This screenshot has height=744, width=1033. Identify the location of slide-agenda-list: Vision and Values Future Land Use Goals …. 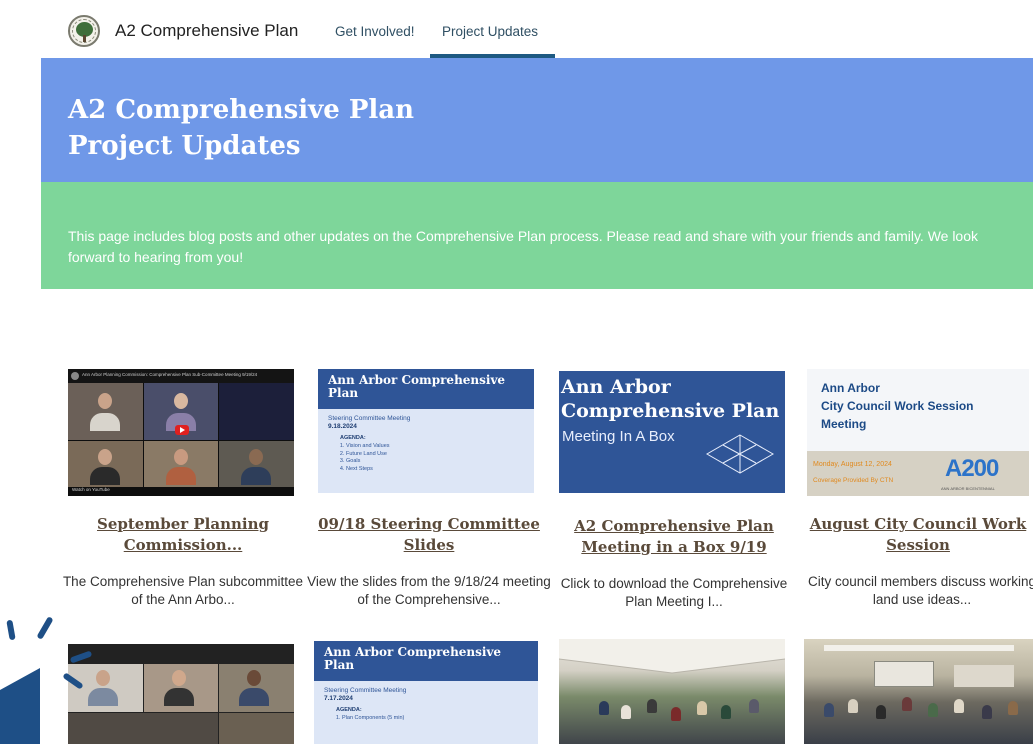
(368, 458).